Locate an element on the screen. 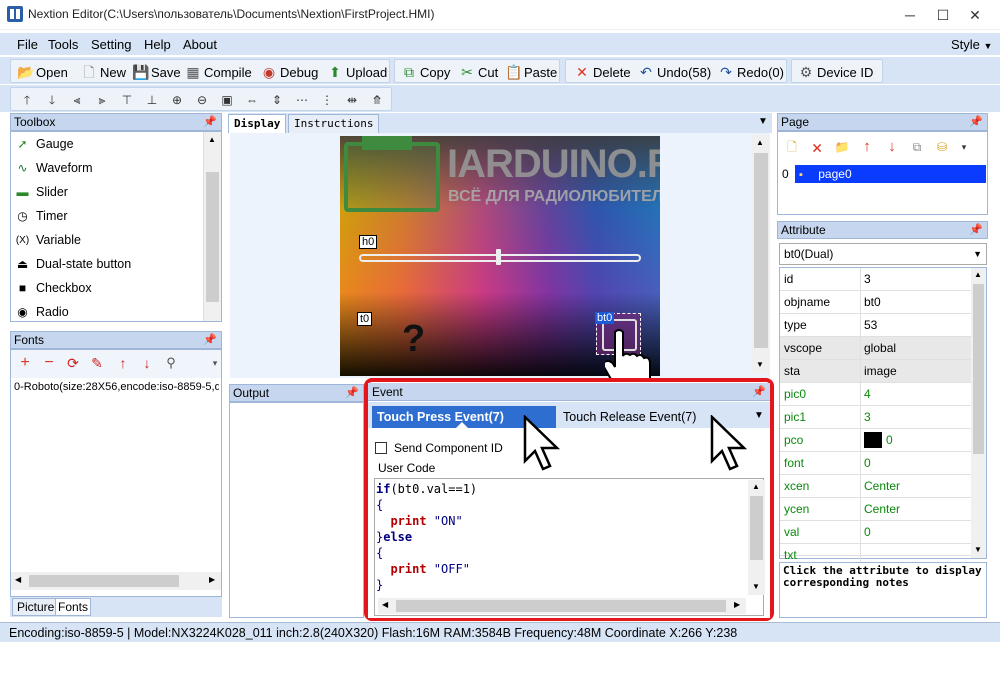 The image size is (1000, 685). copy-page-icon: ⧉ is located at coordinates (917, 147).